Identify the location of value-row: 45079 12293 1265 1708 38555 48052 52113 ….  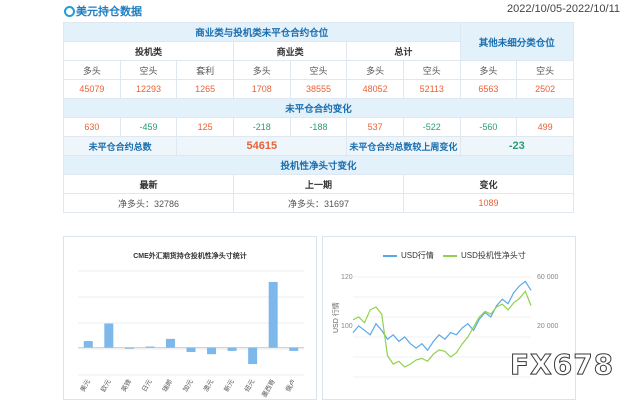
(318, 89).